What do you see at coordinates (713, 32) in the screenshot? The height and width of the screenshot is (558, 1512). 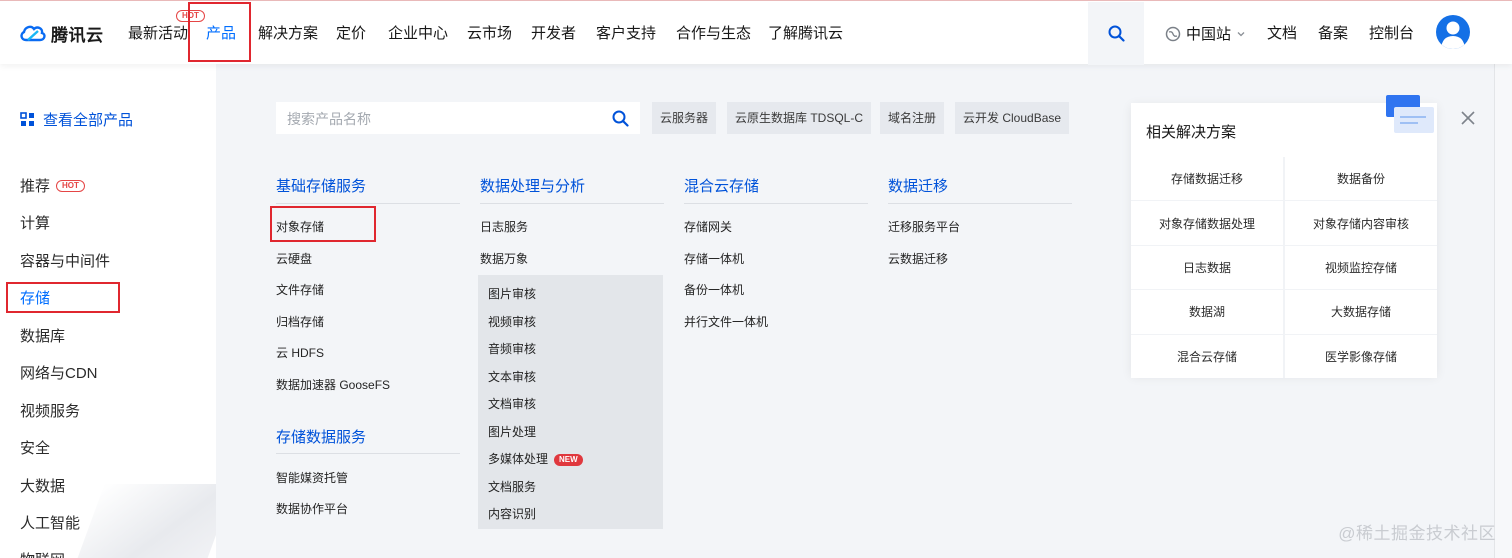 I see `nav-partners: 合作与生态` at bounding box center [713, 32].